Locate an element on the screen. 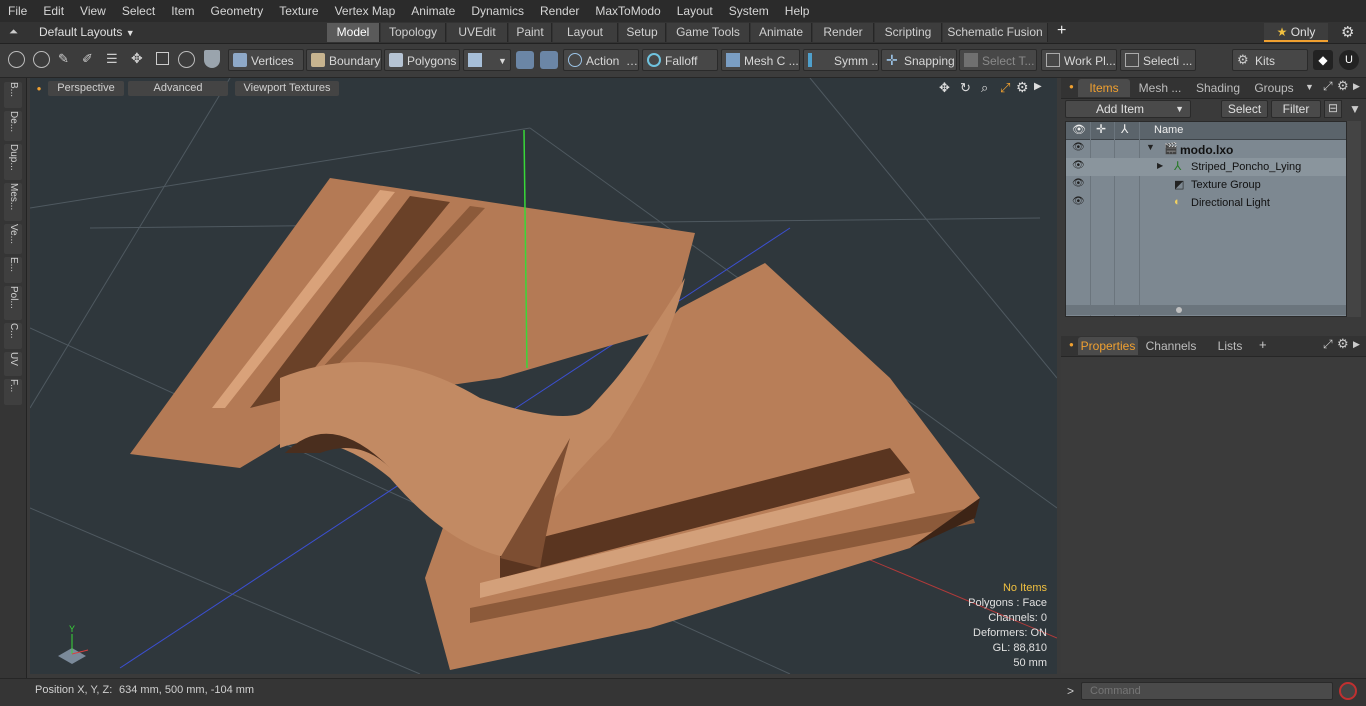  menu-texture: Texture is located at coordinates (298, 11).